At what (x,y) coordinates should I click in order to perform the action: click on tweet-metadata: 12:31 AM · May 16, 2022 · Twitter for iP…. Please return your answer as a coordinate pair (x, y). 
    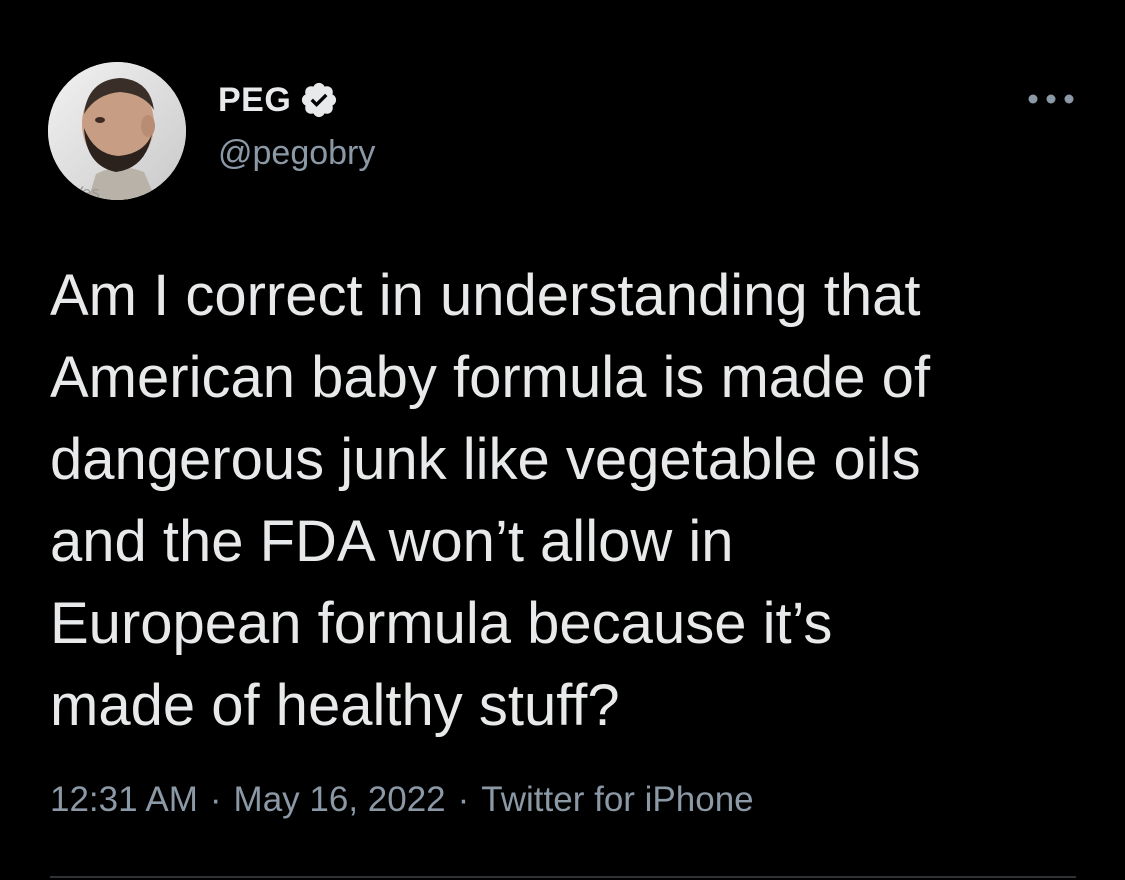
    Looking at the image, I should click on (402, 800).